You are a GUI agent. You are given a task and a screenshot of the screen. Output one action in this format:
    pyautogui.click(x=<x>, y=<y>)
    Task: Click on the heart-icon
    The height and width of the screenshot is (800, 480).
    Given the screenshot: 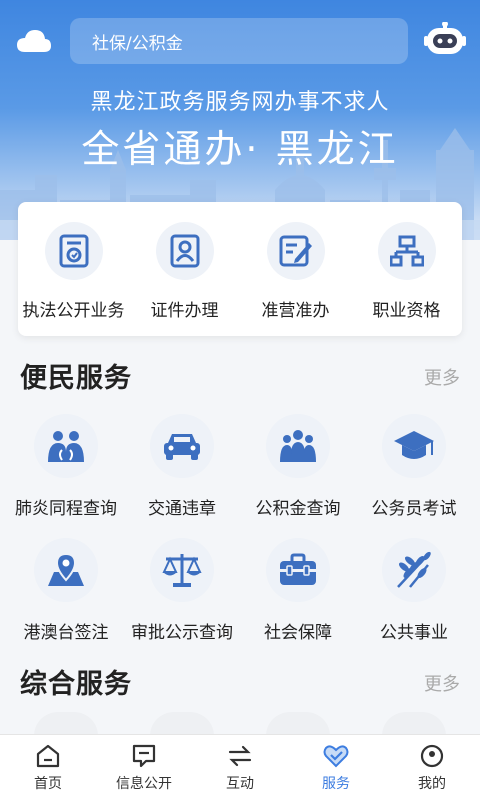 What is the action you would take?
    pyautogui.click(x=336, y=756)
    